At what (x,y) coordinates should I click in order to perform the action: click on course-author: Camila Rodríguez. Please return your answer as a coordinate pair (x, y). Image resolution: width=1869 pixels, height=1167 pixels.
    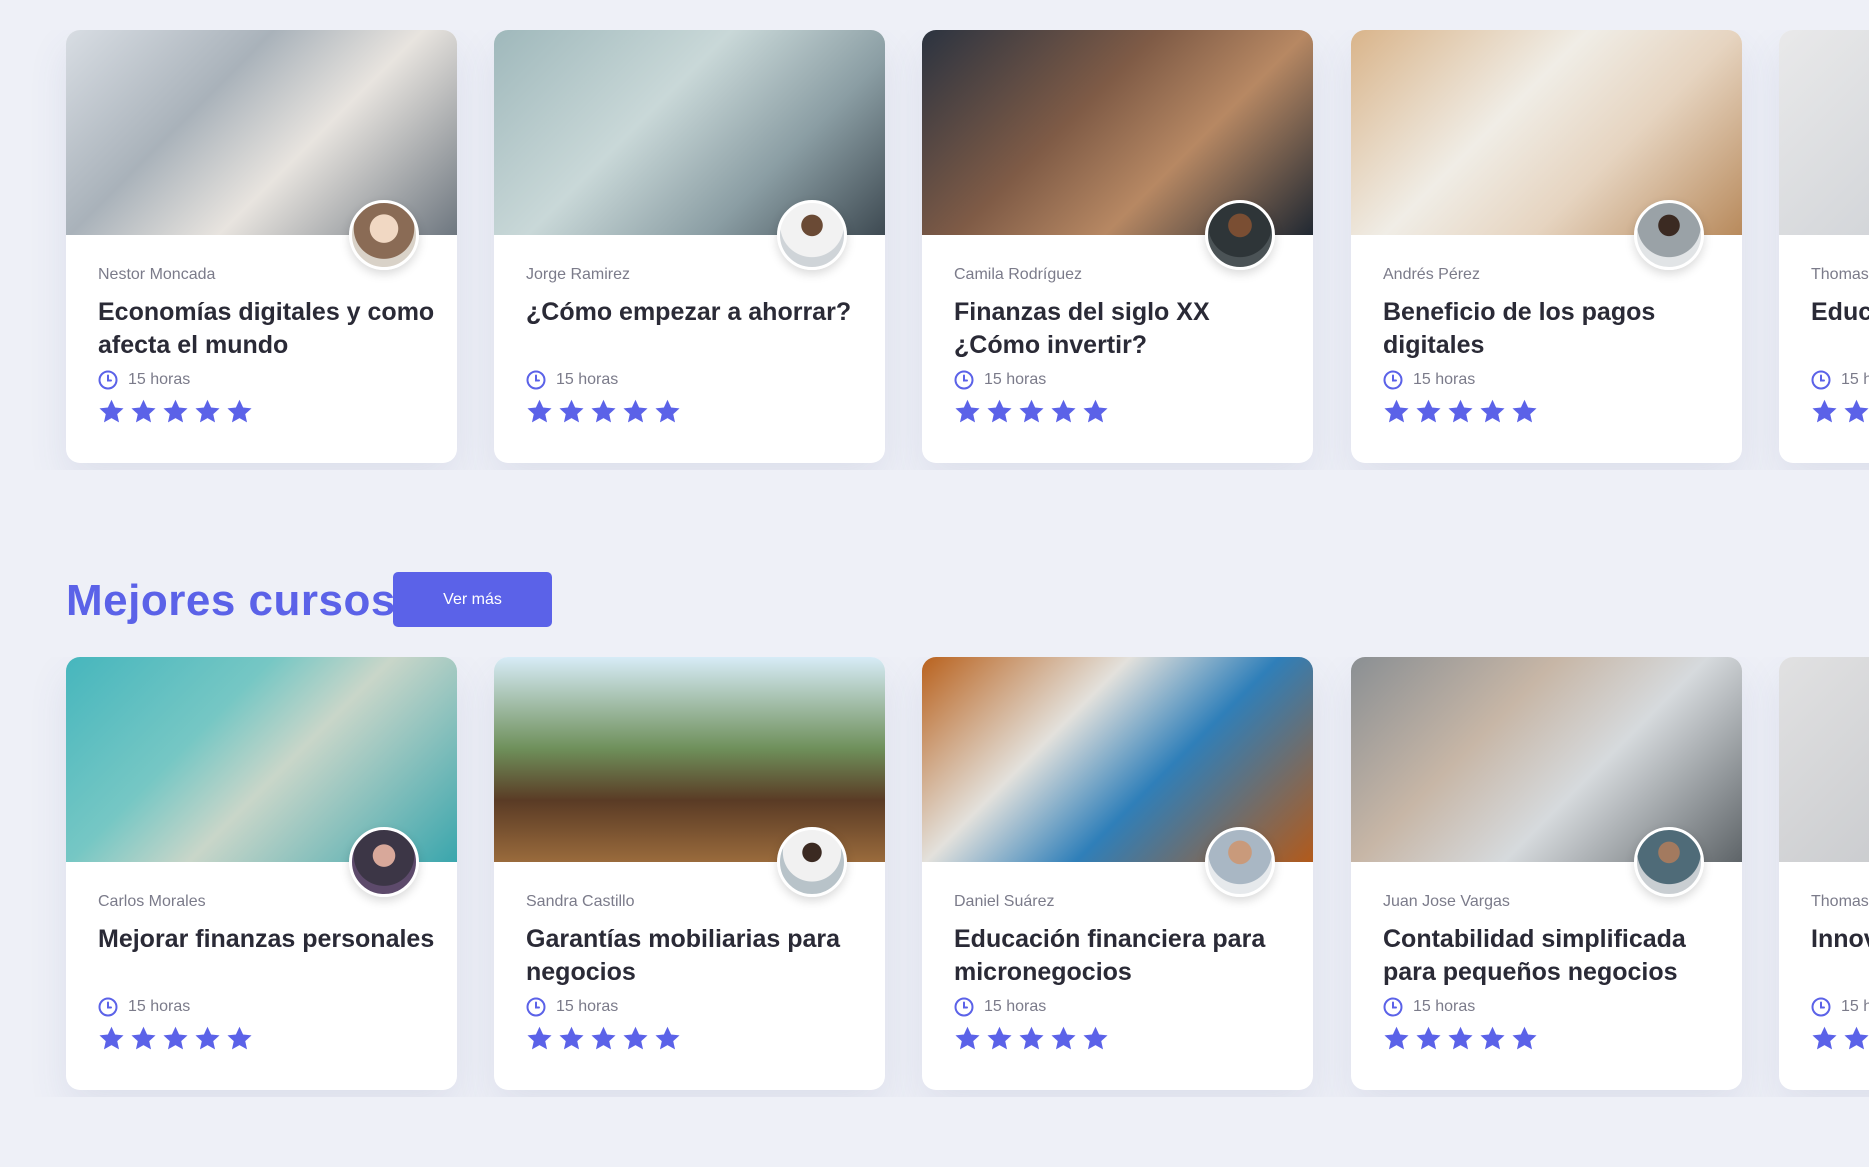
    Looking at the image, I should click on (1018, 274).